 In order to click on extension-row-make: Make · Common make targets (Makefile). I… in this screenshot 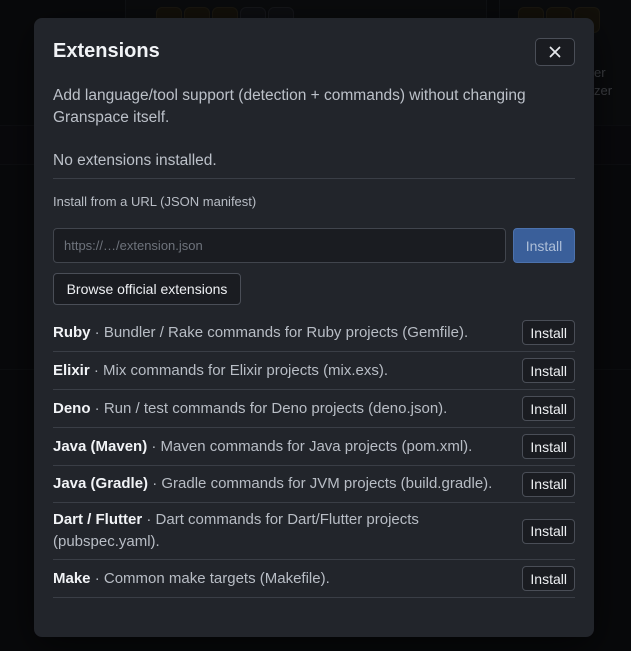, I will do `click(314, 579)`.